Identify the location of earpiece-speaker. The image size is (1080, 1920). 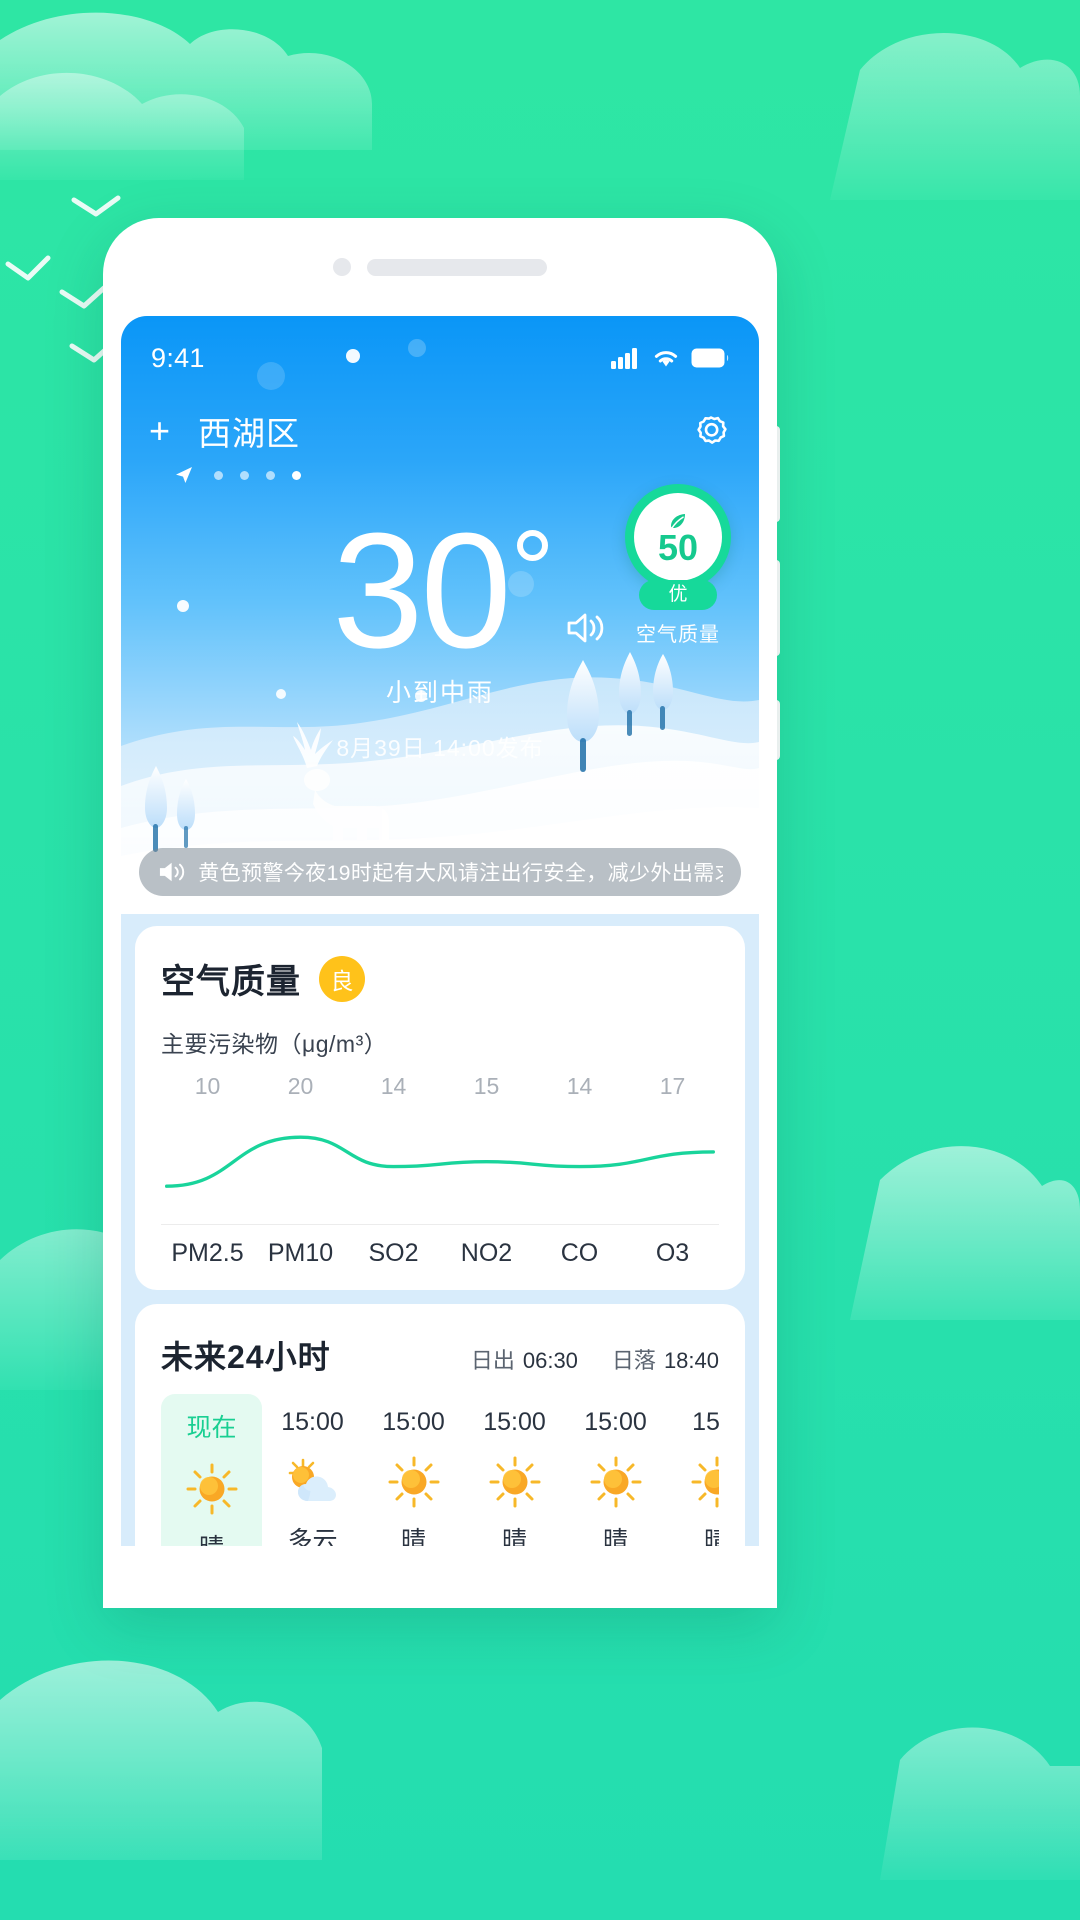
(457, 267).